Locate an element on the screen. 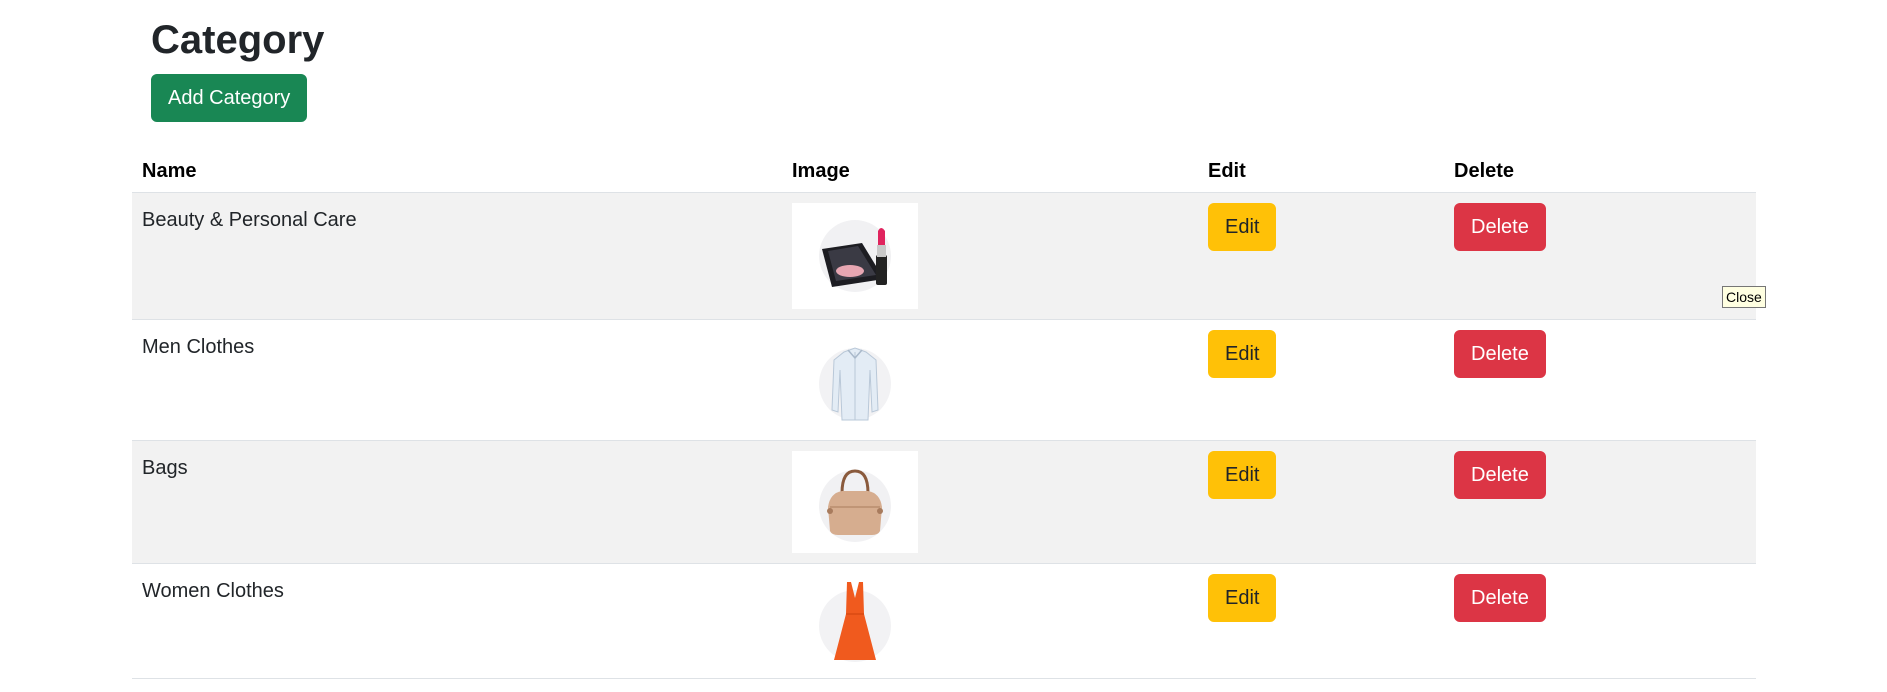 The height and width of the screenshot is (692, 1887). column-header-image: Image is located at coordinates (990, 171).